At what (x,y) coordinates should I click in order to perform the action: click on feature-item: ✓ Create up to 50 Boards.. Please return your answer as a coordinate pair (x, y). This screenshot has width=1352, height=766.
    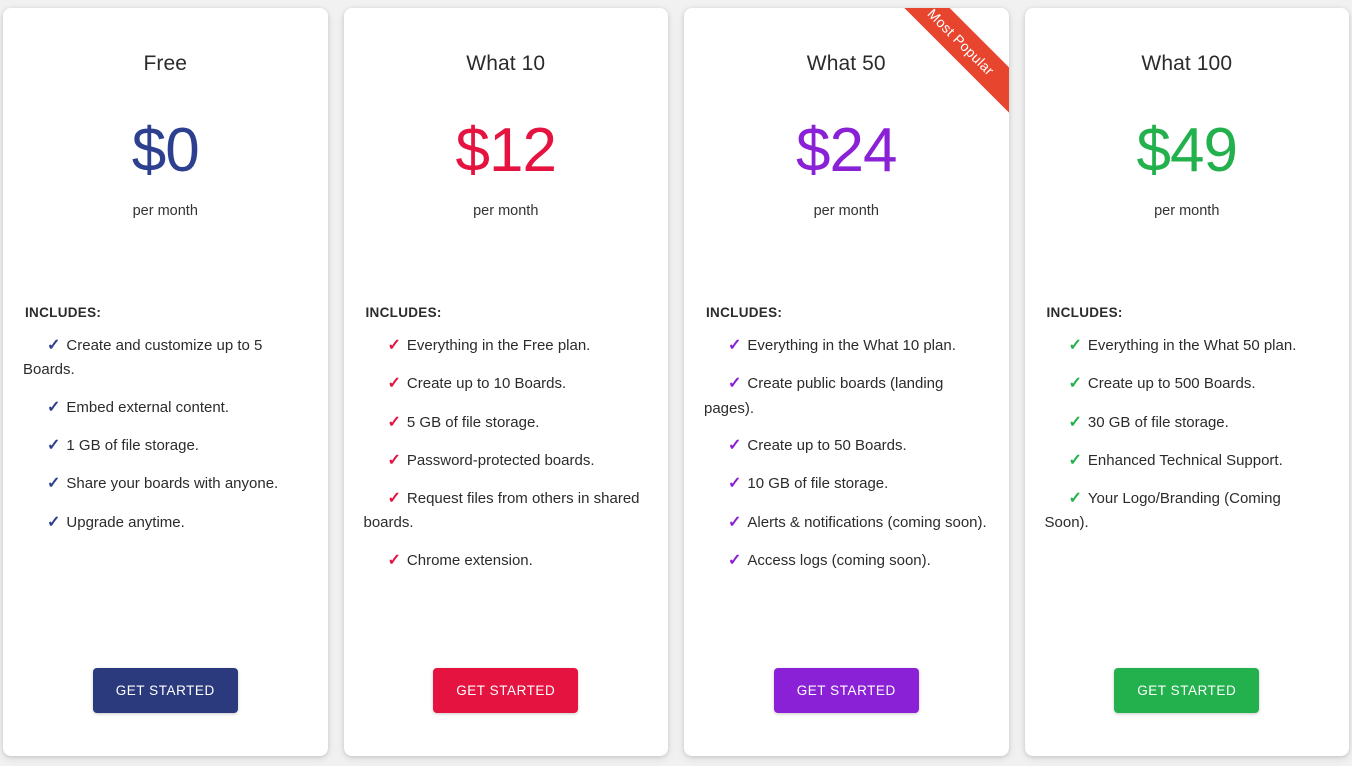
    Looking at the image, I should click on (846, 445).